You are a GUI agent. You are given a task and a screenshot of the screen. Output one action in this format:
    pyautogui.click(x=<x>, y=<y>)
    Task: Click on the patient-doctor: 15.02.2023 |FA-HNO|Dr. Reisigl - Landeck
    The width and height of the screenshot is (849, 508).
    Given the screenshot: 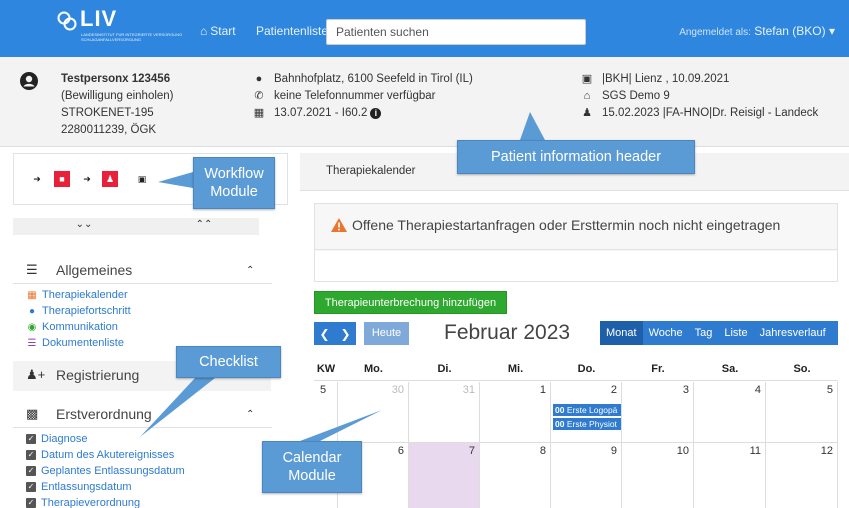 What is the action you would take?
    pyautogui.click(x=710, y=113)
    